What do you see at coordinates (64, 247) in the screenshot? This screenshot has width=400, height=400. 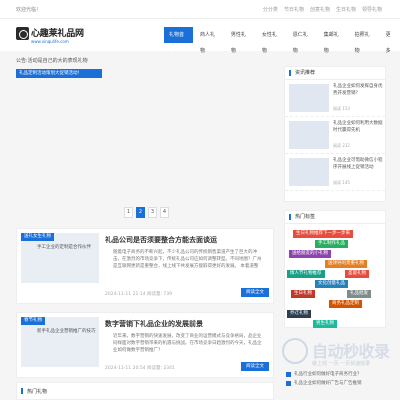 I see `thumbnail-caption: 手工企业的定制是合作伙伴` at bounding box center [64, 247].